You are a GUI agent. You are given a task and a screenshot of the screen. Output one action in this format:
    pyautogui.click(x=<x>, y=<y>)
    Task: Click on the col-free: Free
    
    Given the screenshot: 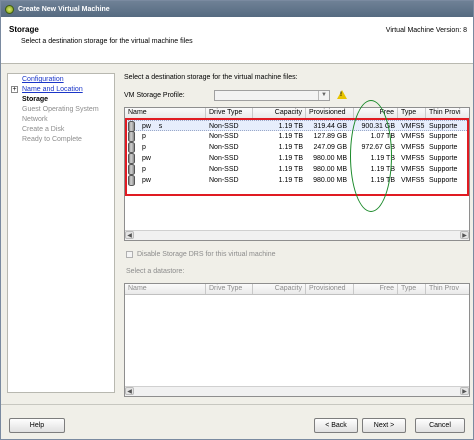 What is the action you would take?
    pyautogui.click(x=376, y=113)
    